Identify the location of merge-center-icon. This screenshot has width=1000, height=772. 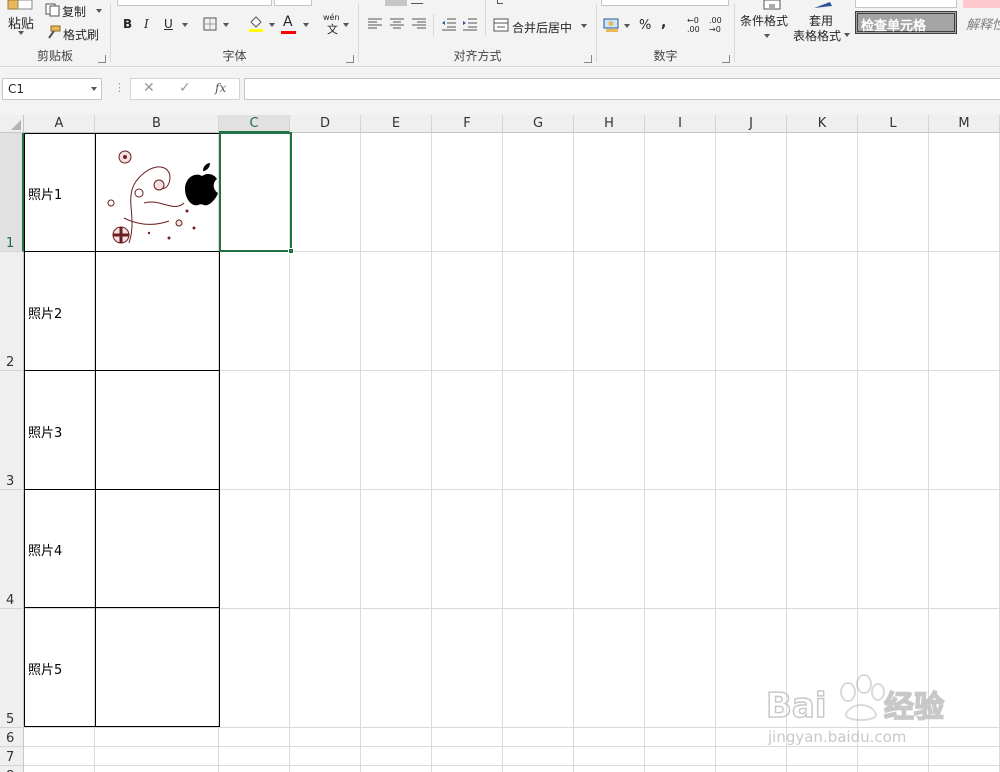
(501, 25).